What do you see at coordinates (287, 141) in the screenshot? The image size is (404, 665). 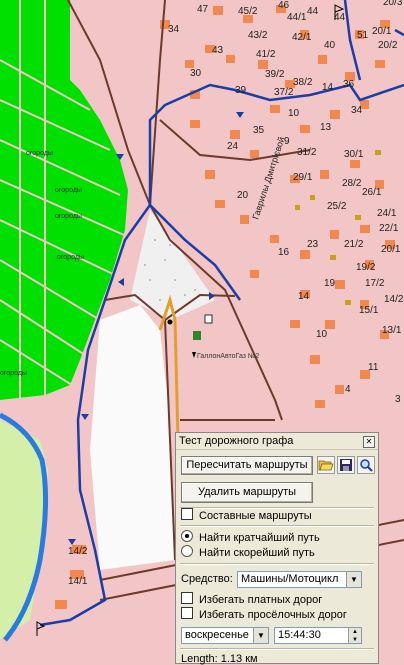 I see `svg-text: 9` at bounding box center [287, 141].